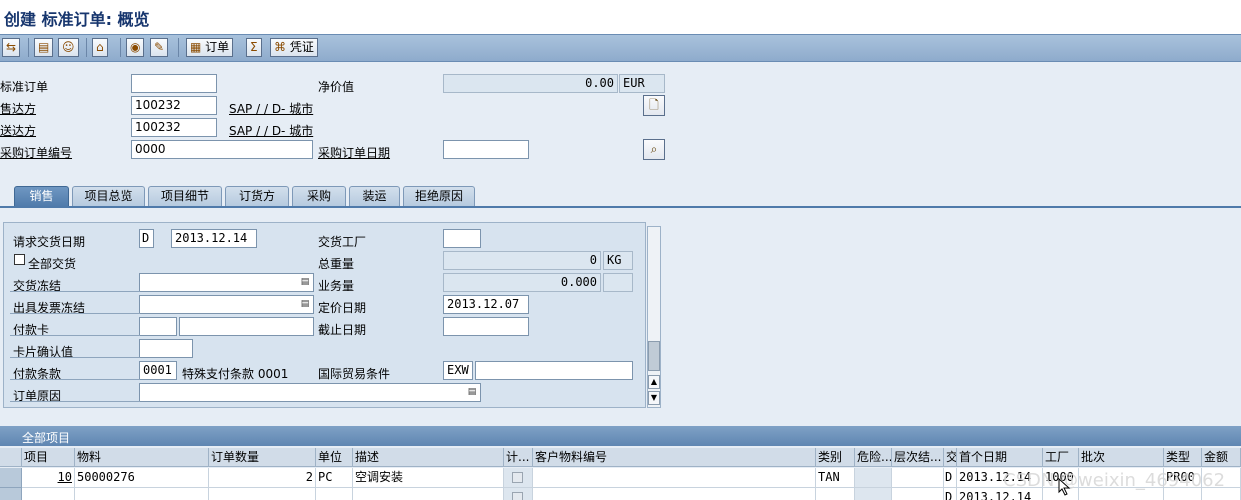 This screenshot has width=1241, height=500. Describe the element at coordinates (1000, 457) in the screenshot. I see `column-header-first-date: 首个日期` at that location.